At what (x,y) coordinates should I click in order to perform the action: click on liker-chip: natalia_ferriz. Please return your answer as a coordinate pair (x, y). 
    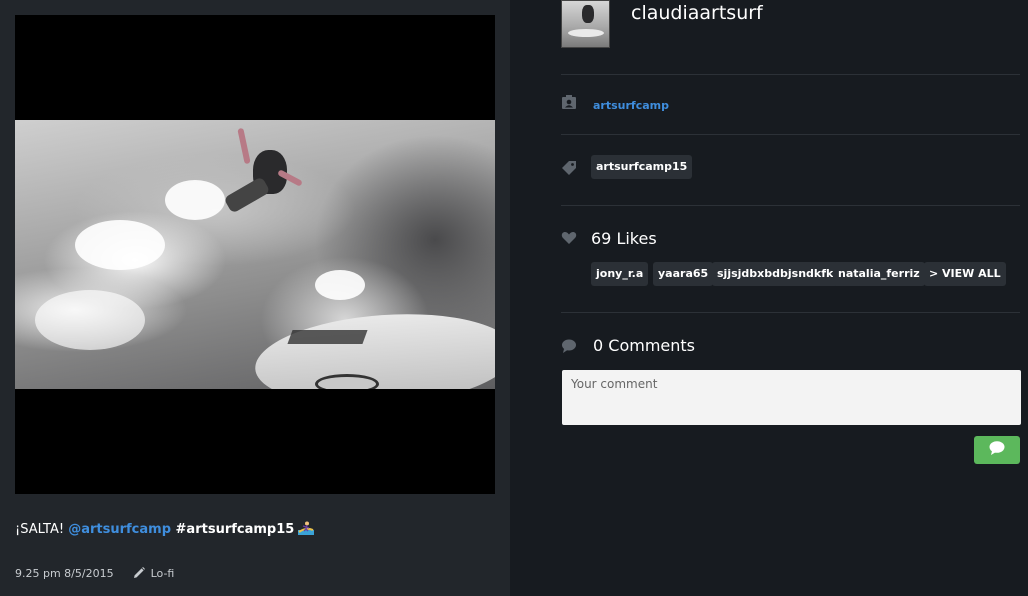
    Looking at the image, I should click on (879, 274).